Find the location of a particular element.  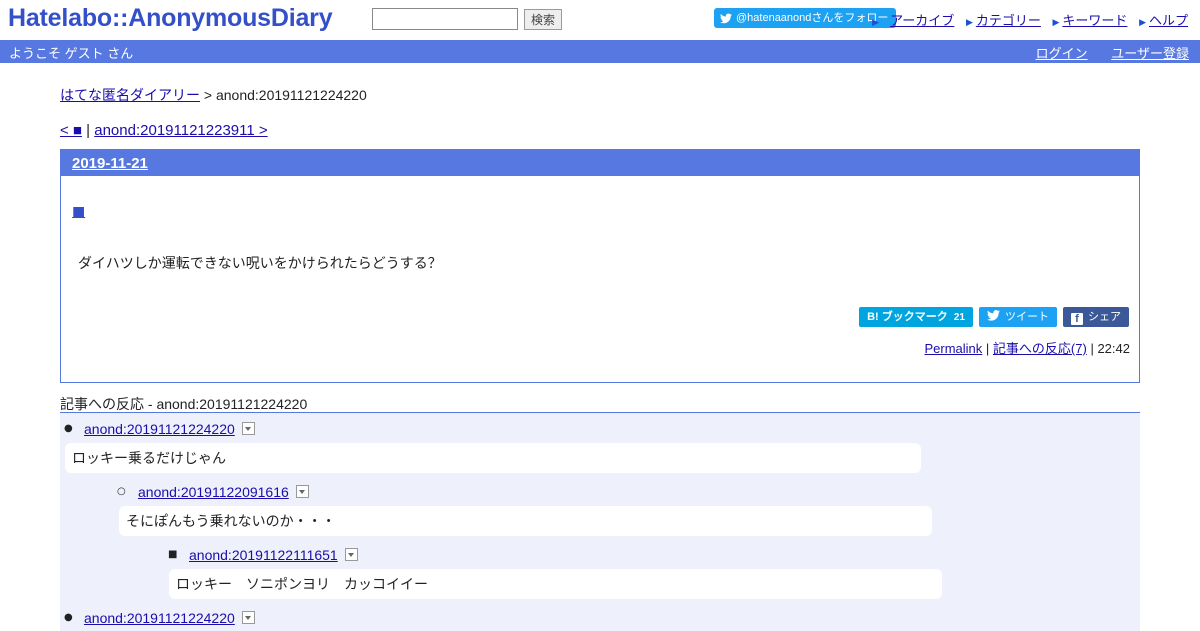

user-bar: ようこそ ゲスト さん ログイン ユーザー登録 is located at coordinates (600, 51).